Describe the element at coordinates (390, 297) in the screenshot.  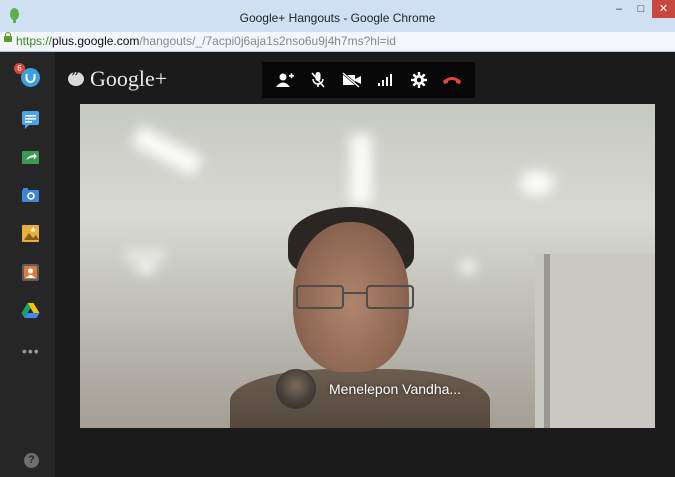
I see `glasses-right-lens` at that location.